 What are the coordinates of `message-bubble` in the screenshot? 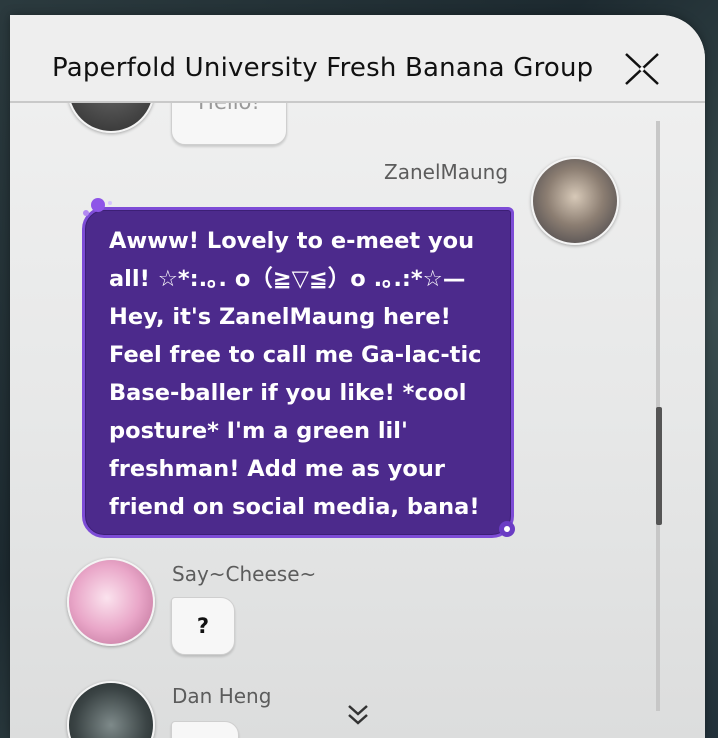 It's located at (205, 729).